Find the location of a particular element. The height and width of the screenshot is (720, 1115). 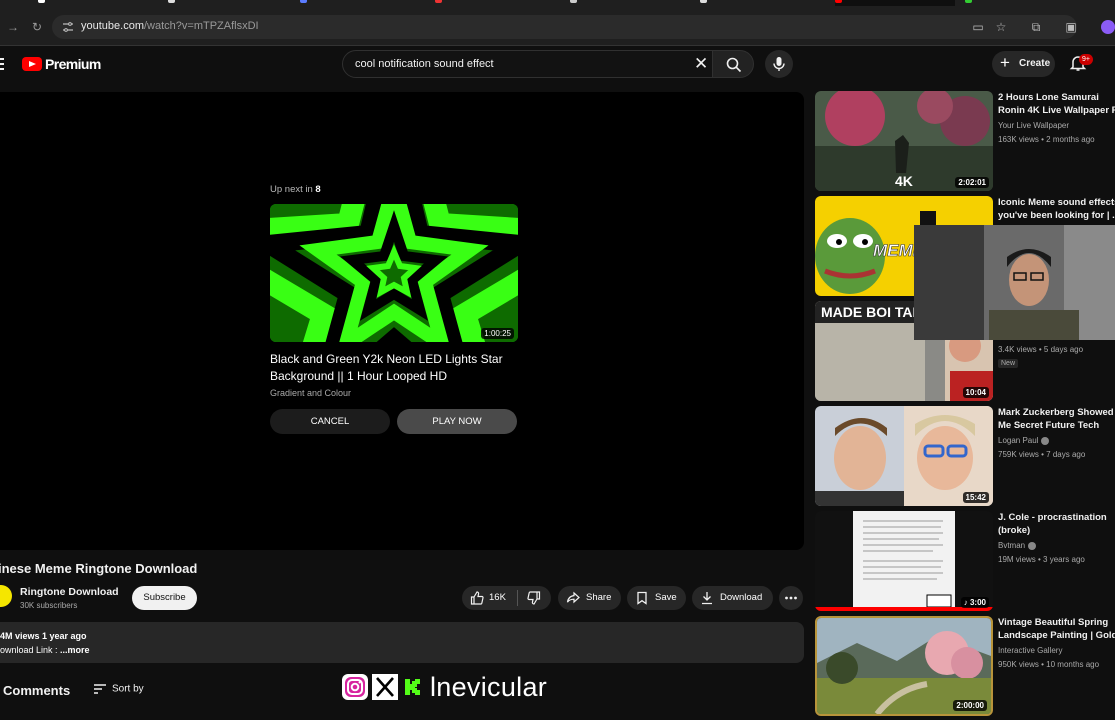

more-actions-button is located at coordinates (791, 598).